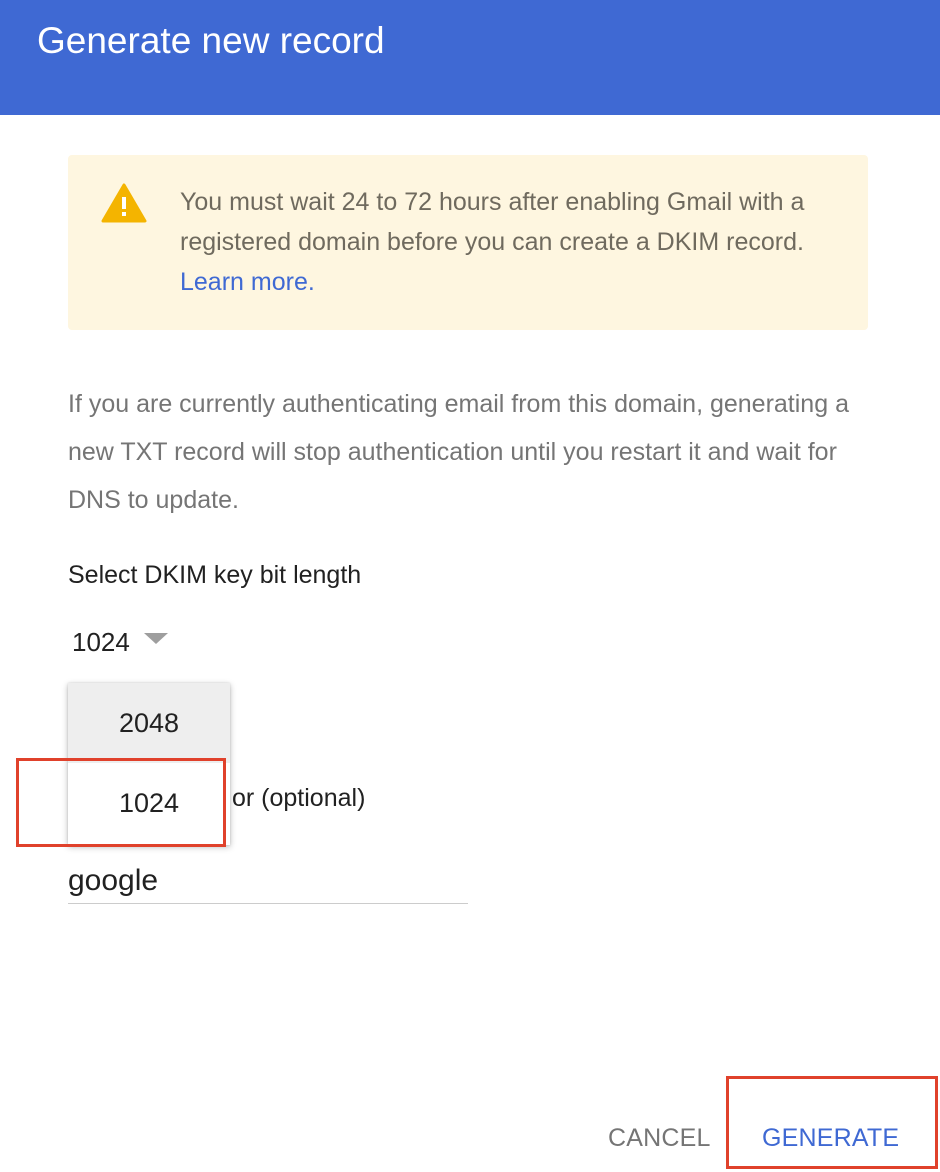 This screenshot has height=1172, width=940. What do you see at coordinates (101, 641) in the screenshot?
I see `key-length-selected-value: 1024` at bounding box center [101, 641].